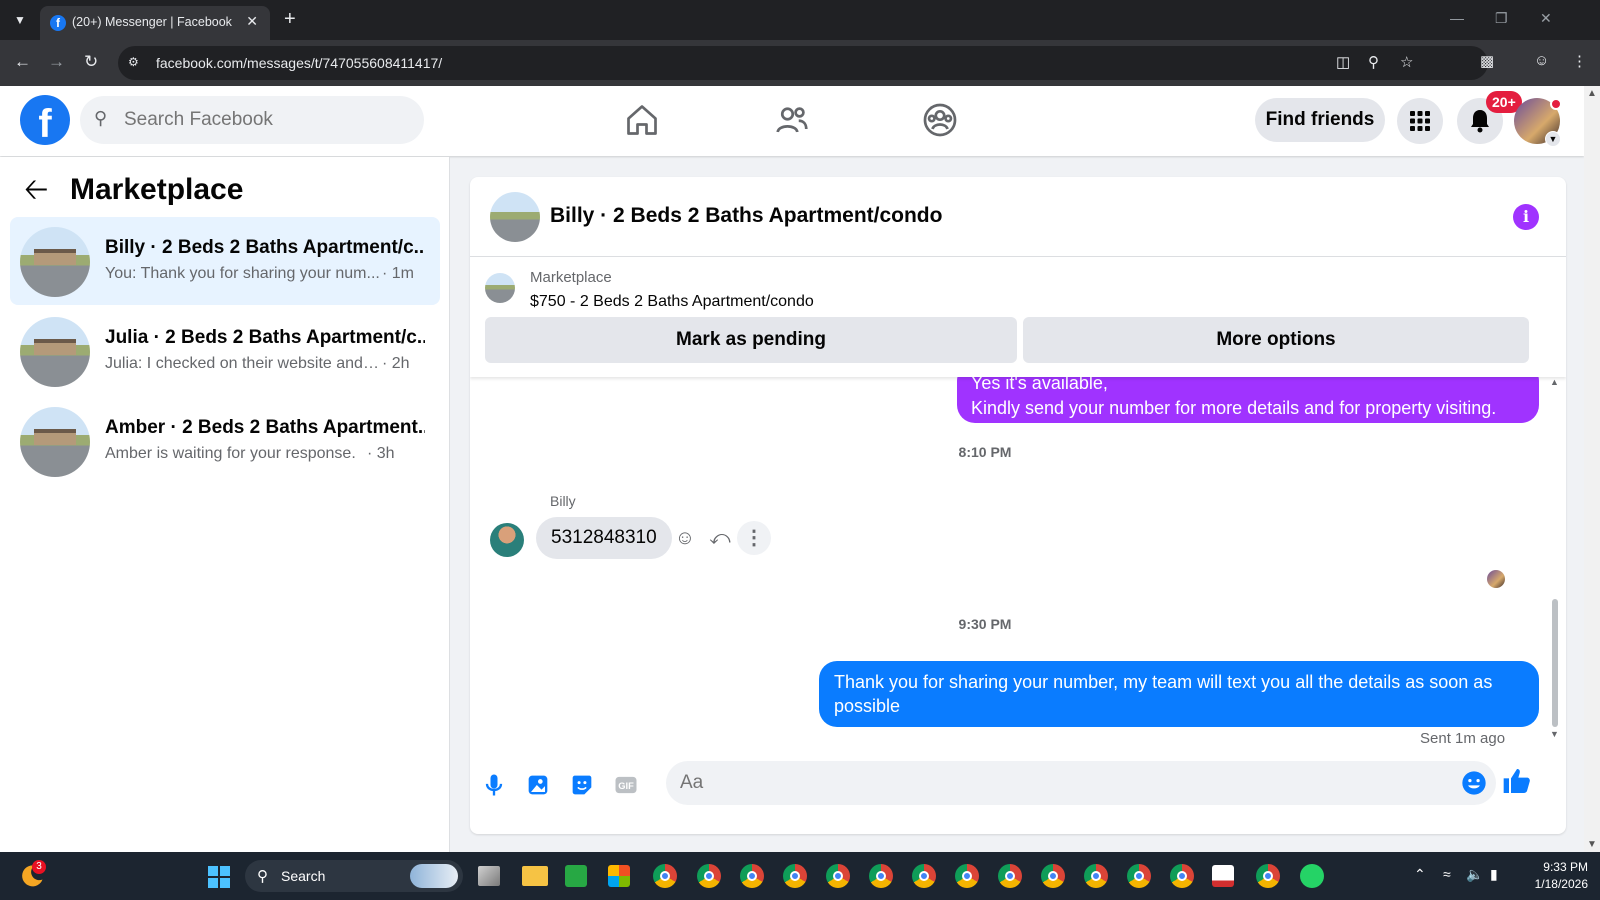 The width and height of the screenshot is (1600, 900). What do you see at coordinates (1548, 876) in the screenshot?
I see `taskbar-clock: 9:33 PM 1/18/2026` at bounding box center [1548, 876].